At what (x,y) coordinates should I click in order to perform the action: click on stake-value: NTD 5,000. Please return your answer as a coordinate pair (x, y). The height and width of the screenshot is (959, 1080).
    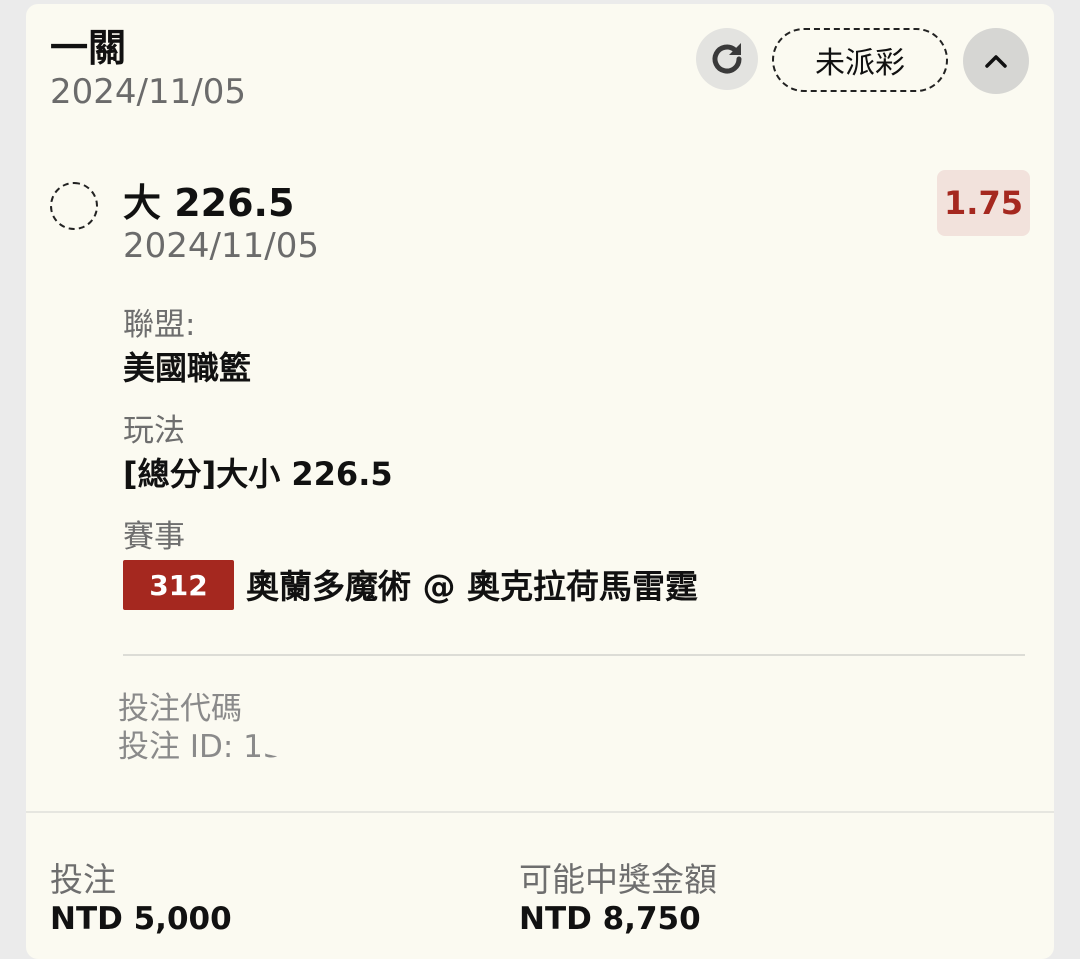
    Looking at the image, I should click on (141, 919).